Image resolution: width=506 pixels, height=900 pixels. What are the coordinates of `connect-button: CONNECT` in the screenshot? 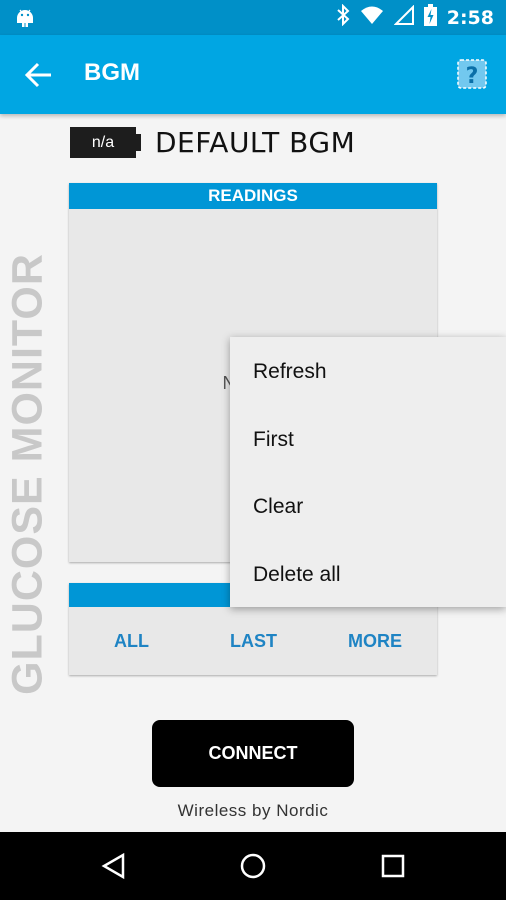 It's located at (253, 753).